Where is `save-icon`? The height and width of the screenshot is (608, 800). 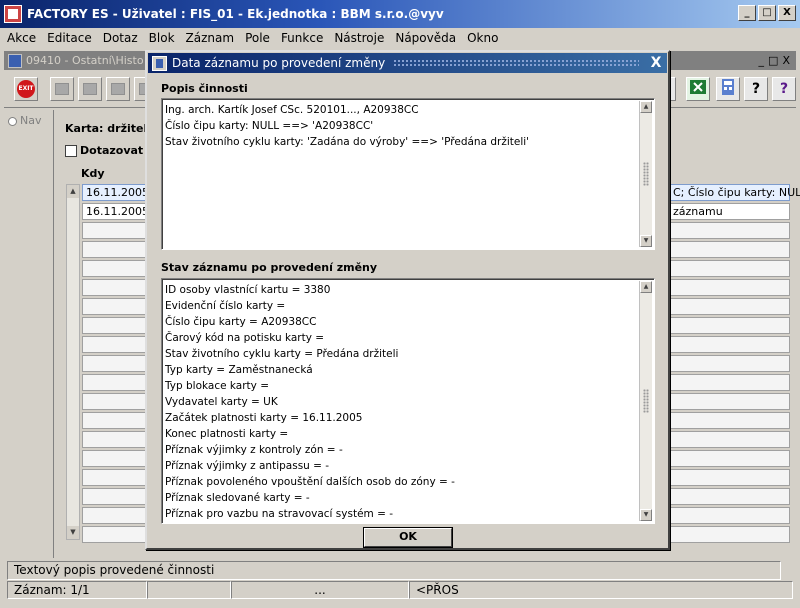 save-icon is located at coordinates (62, 89).